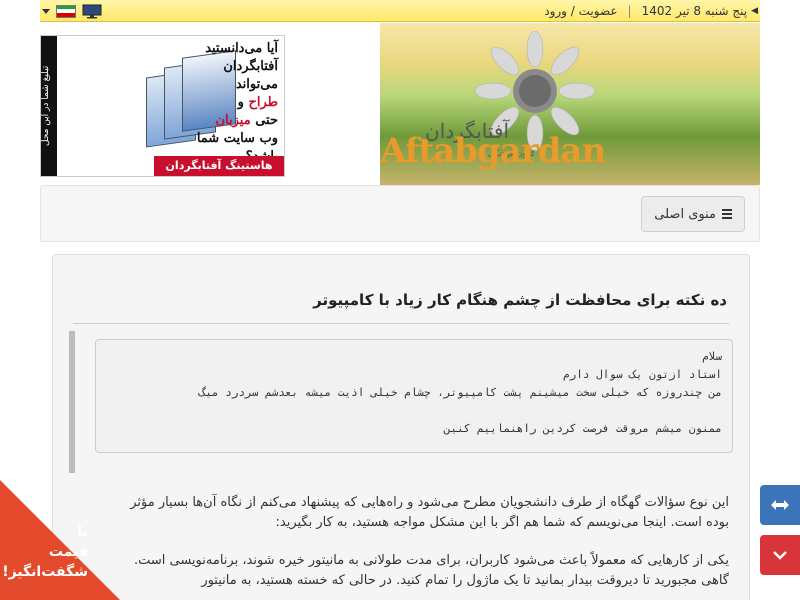 This screenshot has height=600, width=800. I want to click on current-date: پنج شنبه 8 تیر 1402, so click(694, 11).